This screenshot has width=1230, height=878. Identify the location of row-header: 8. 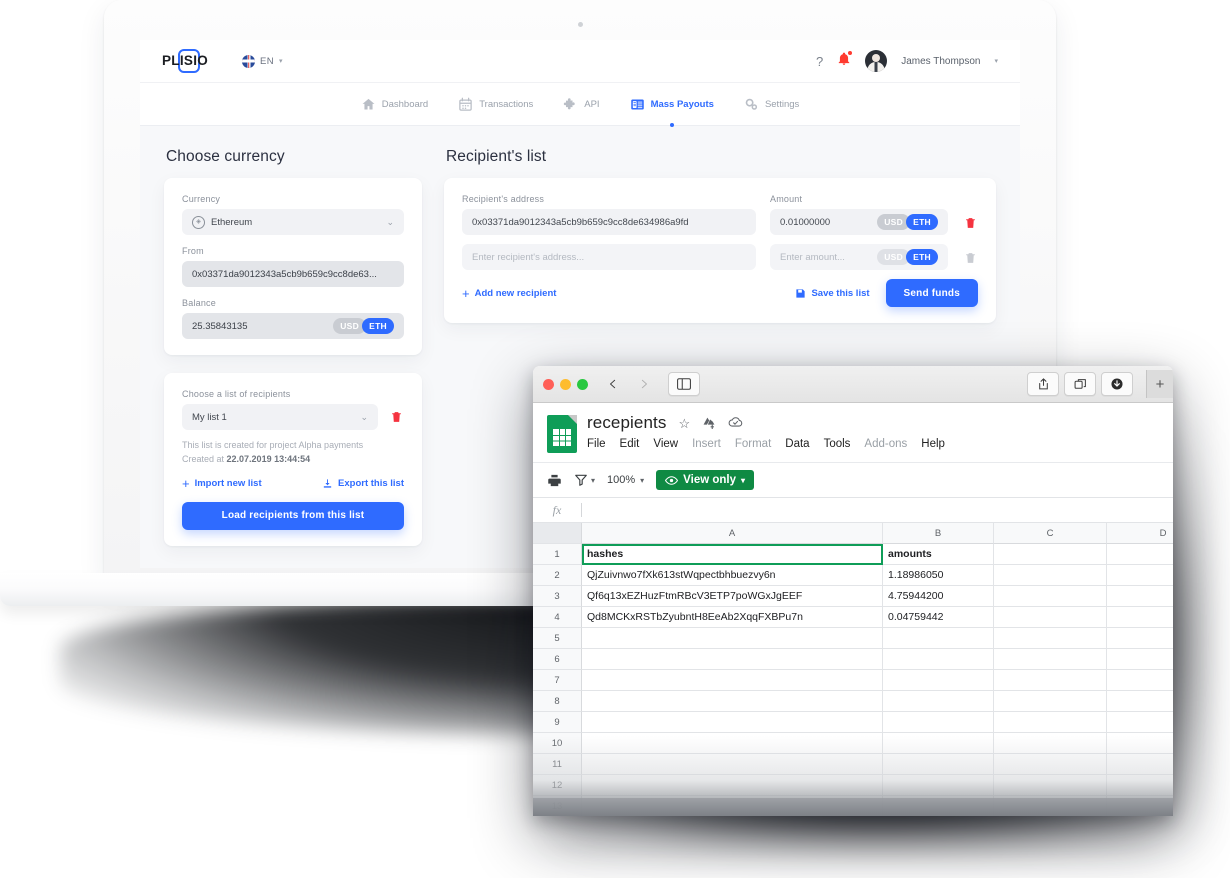
(557, 701).